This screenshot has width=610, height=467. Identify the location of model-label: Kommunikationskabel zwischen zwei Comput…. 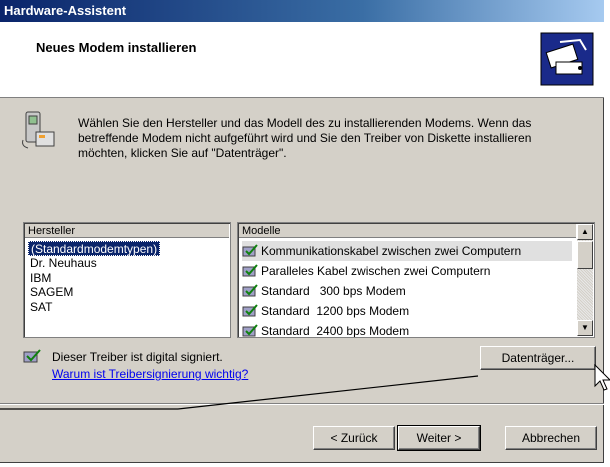
(391, 251).